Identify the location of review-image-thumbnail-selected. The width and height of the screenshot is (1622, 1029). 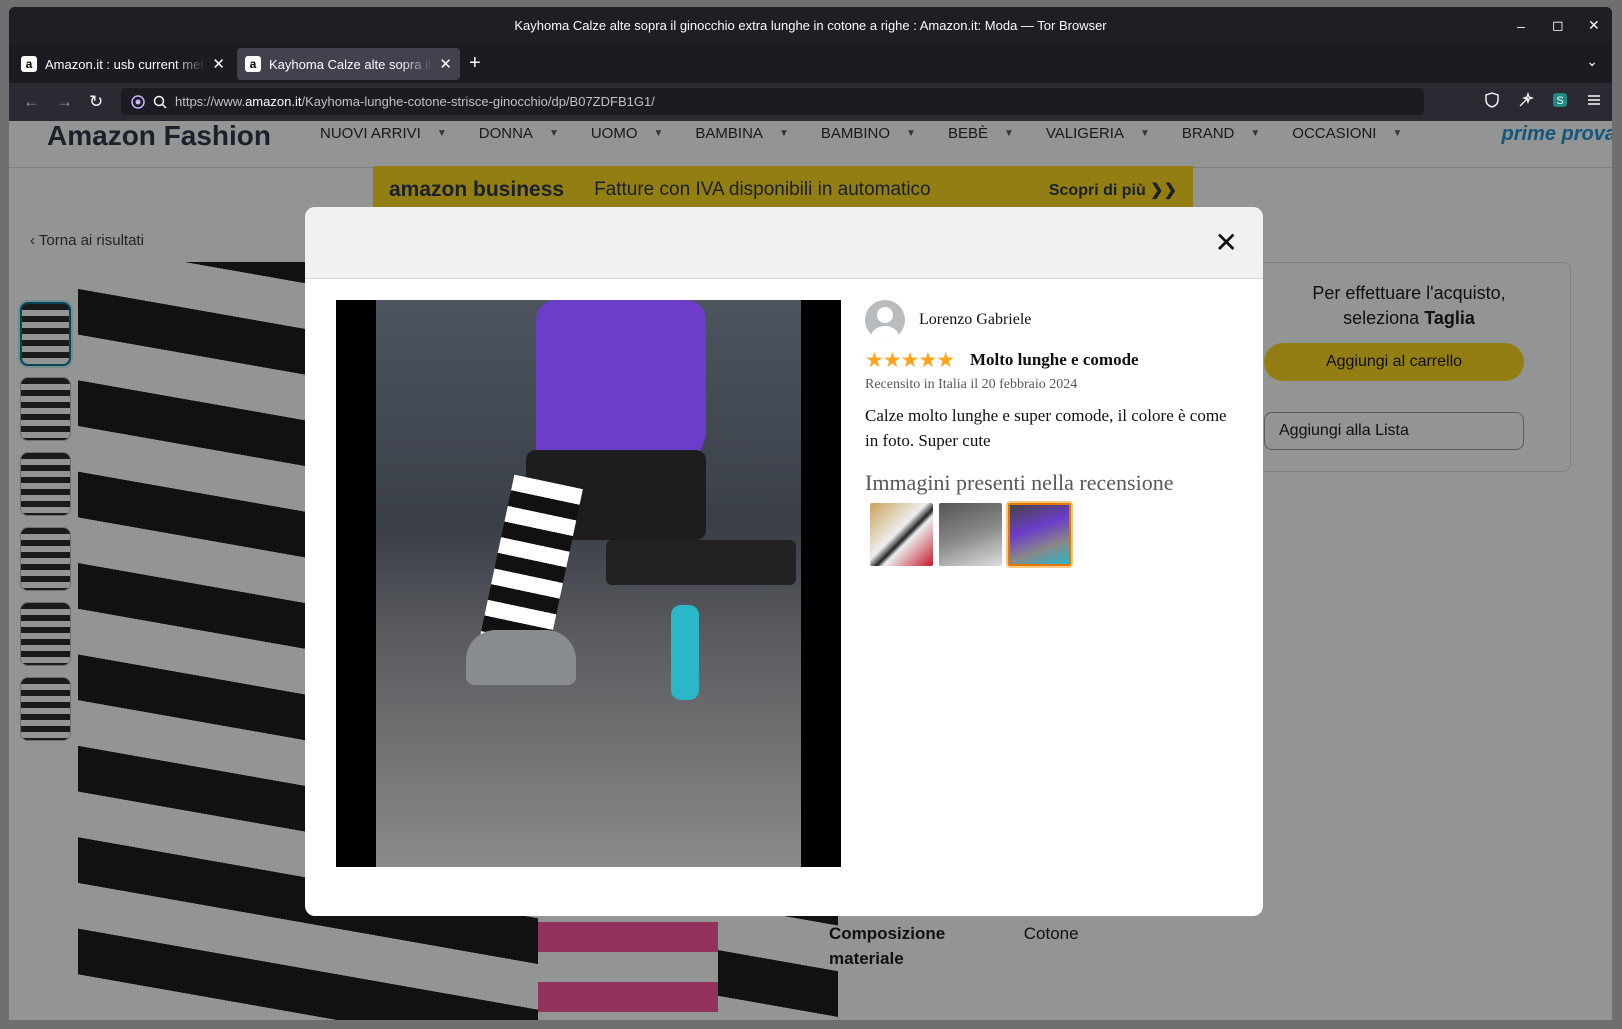
(1039, 534).